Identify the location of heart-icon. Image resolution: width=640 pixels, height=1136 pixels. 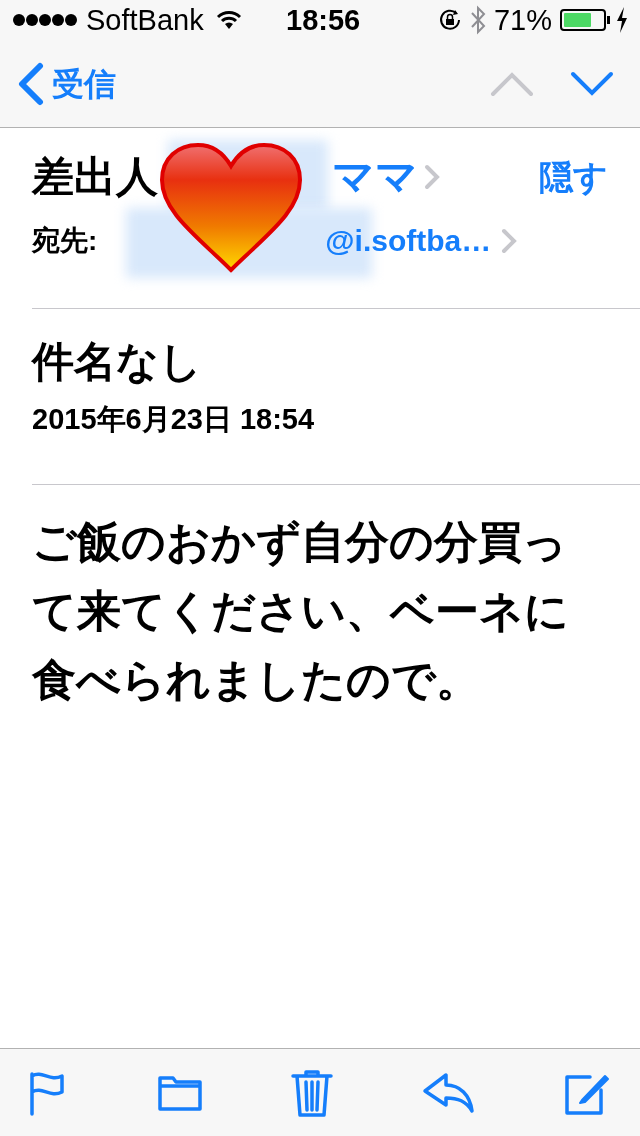
(231, 208).